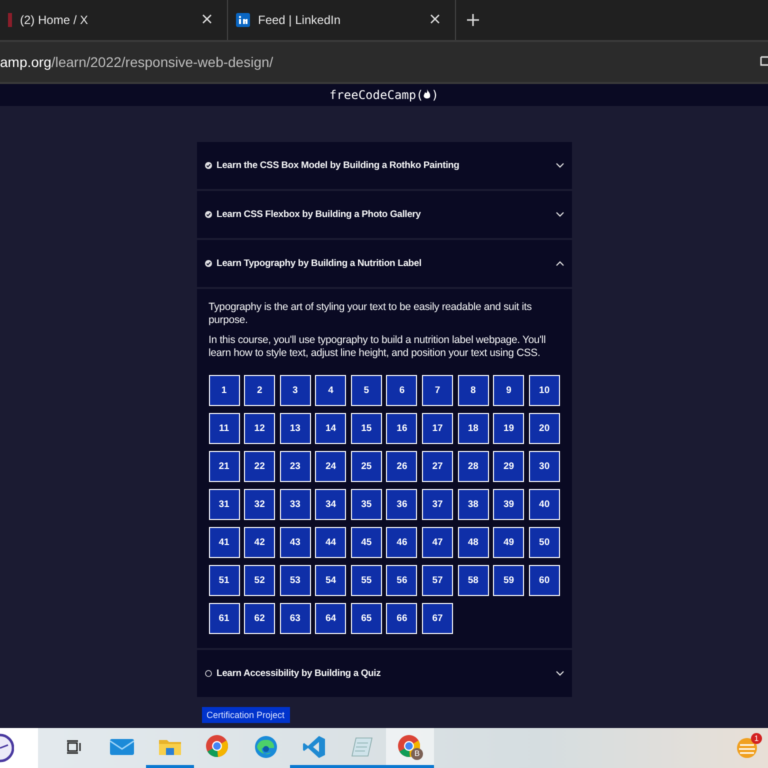 The width and height of the screenshot is (768, 768). I want to click on step-button: 24, so click(330, 466).